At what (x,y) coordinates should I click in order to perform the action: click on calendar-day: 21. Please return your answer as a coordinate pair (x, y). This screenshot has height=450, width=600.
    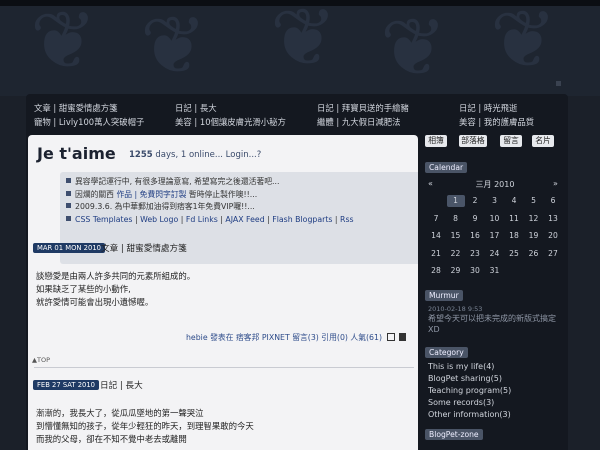
    Looking at the image, I should click on (436, 254).